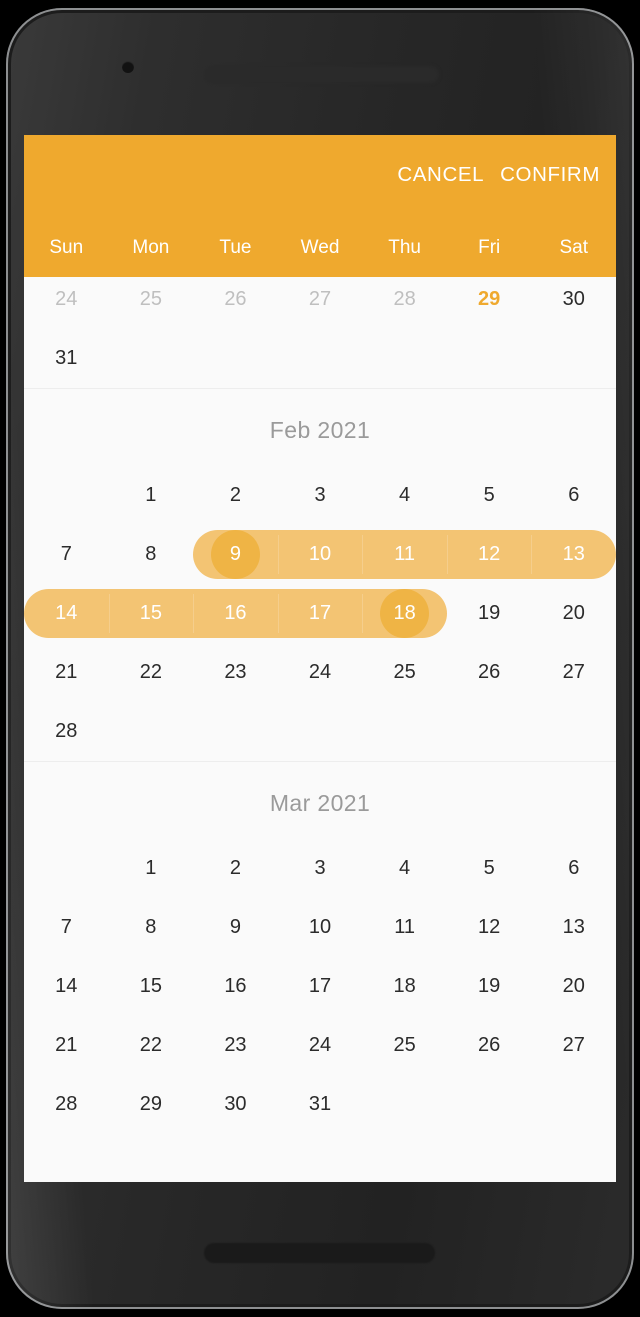 The image size is (640, 1317). What do you see at coordinates (320, 206) in the screenshot?
I see `date-range-picker-header: CANCEL CONFIRM Sun Mon Tue Wed Thu Fri Sat` at bounding box center [320, 206].